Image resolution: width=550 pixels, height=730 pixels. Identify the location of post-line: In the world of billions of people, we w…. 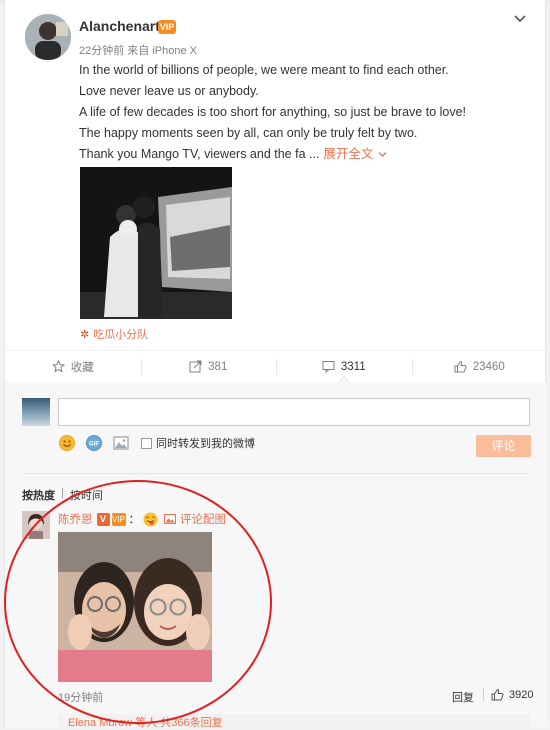
(264, 70).